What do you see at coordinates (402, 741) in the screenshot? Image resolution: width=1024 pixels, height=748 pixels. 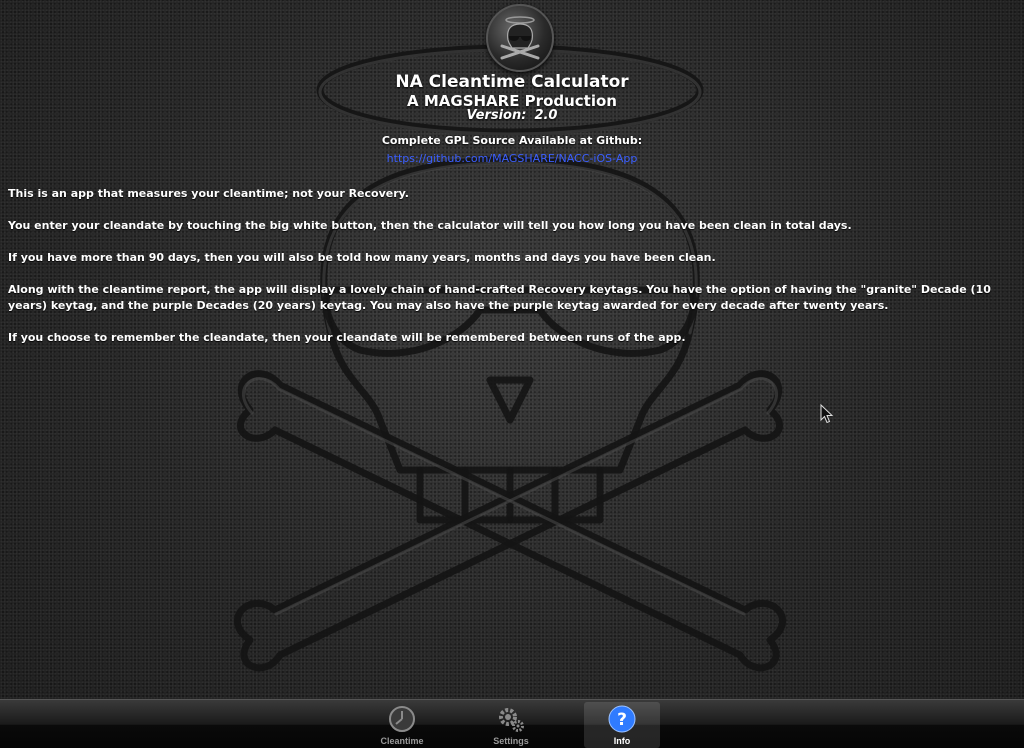 I see `tab-cleantime-label: Cleantime` at bounding box center [402, 741].